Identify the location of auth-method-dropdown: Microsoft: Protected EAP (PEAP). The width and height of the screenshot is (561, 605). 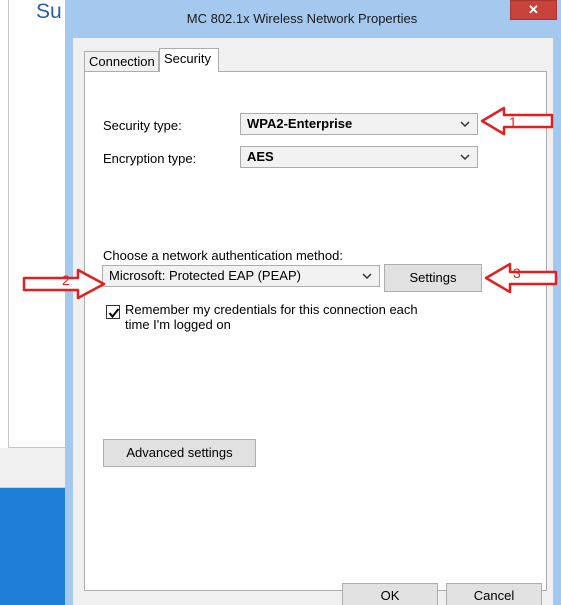
(241, 276).